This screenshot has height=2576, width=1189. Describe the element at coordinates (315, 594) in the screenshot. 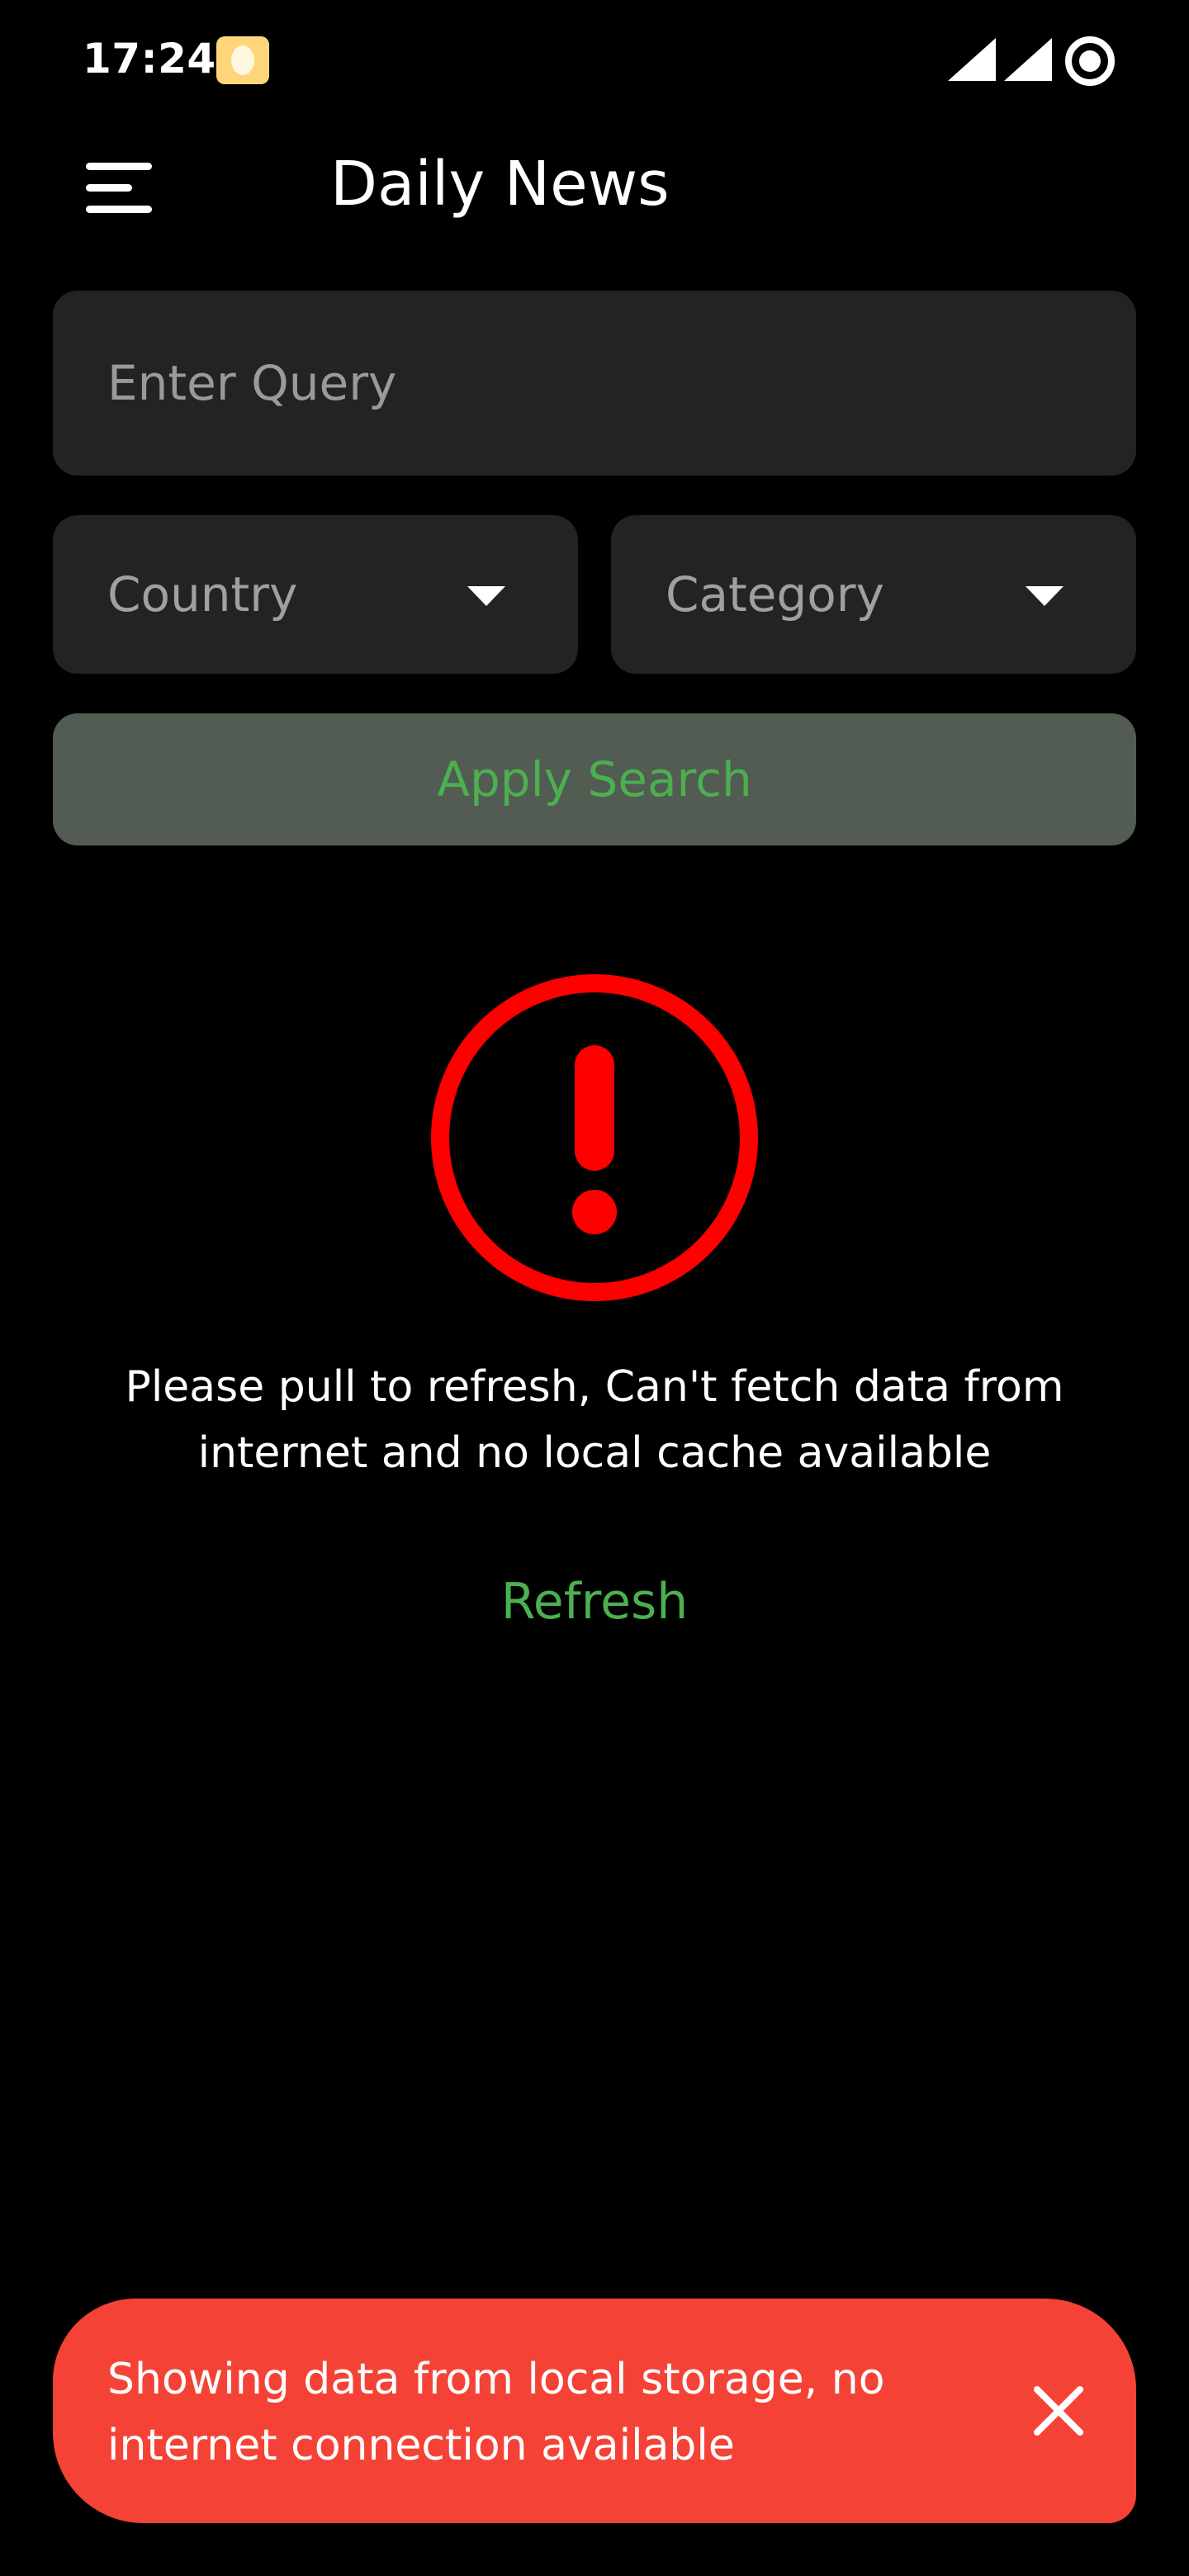

I see `country-dropdown: Country` at that location.